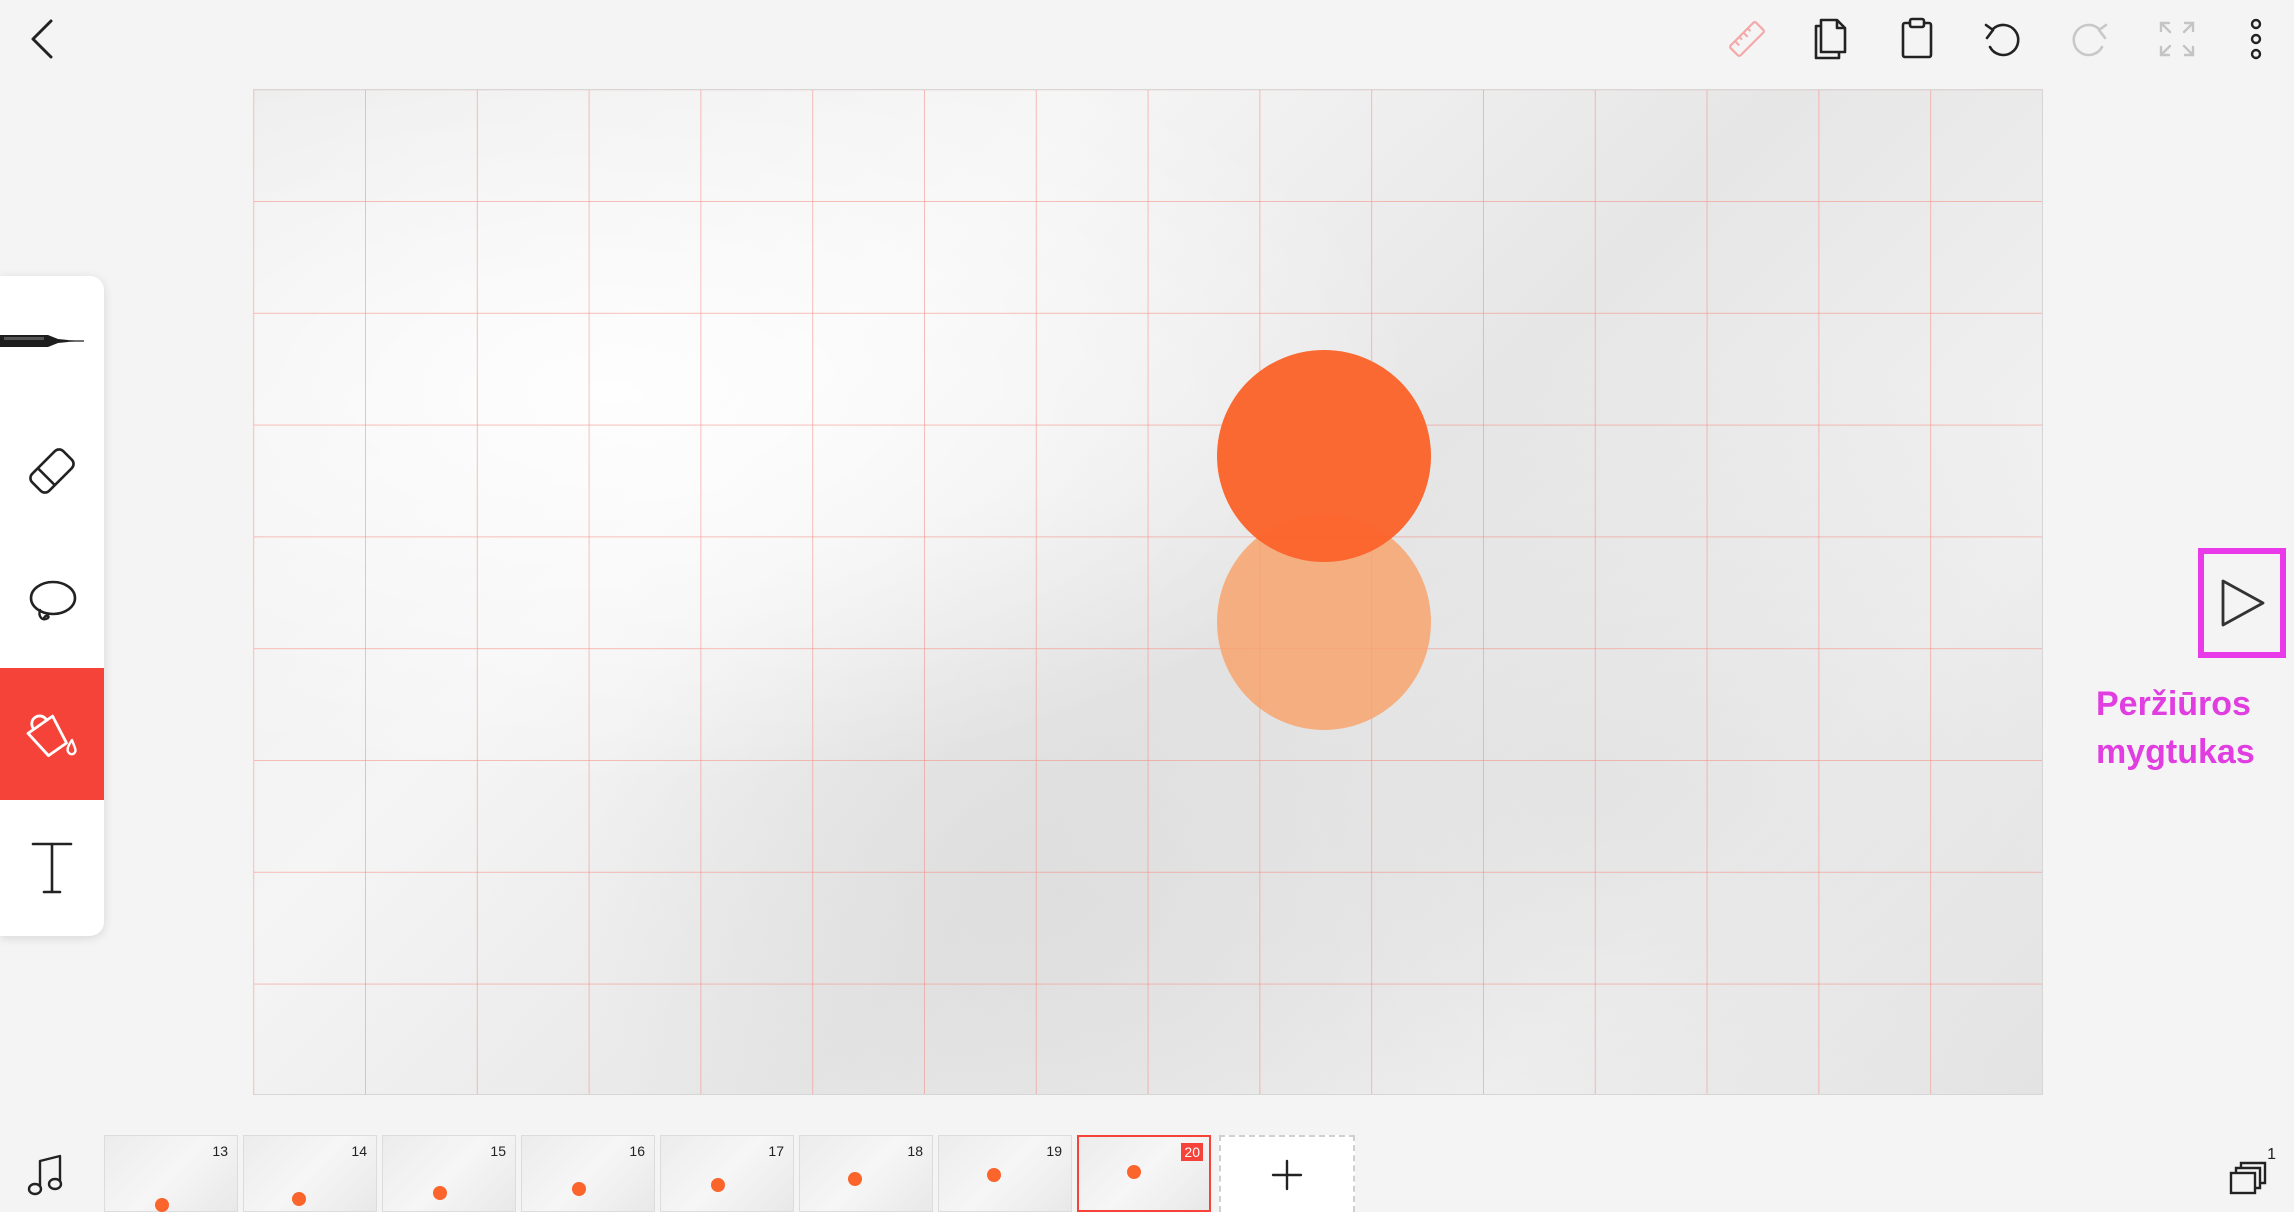 This screenshot has width=2294, height=1212. Describe the element at coordinates (1054, 1151) in the screenshot. I see `frame-number: 19` at that location.